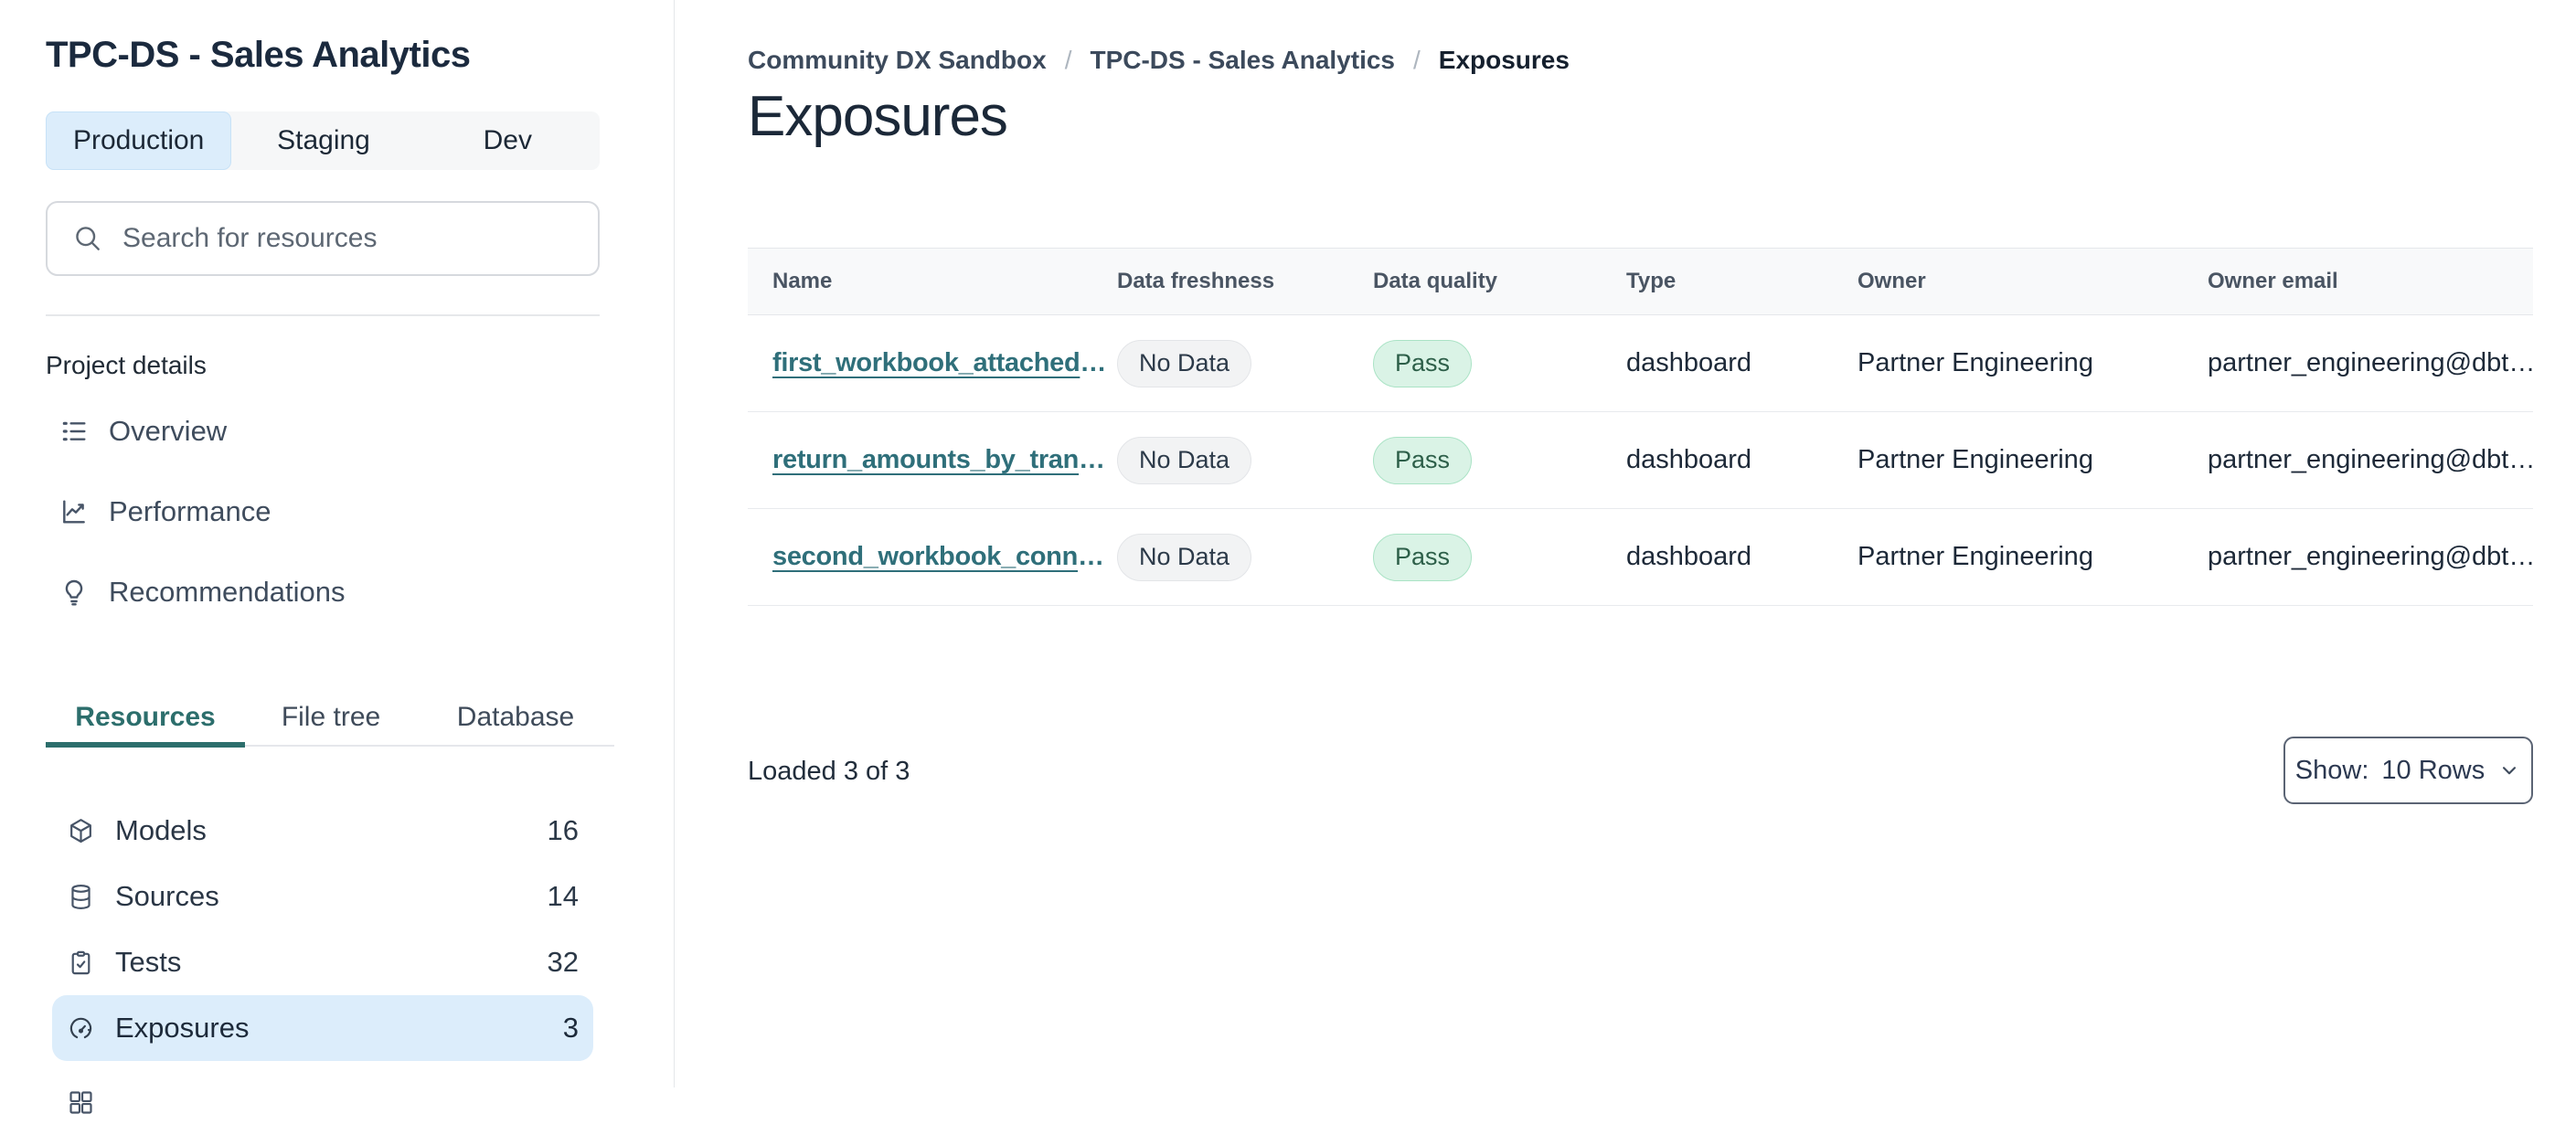  What do you see at coordinates (182, 1028) in the screenshot?
I see `sidebar-item-label: Exposures` at bounding box center [182, 1028].